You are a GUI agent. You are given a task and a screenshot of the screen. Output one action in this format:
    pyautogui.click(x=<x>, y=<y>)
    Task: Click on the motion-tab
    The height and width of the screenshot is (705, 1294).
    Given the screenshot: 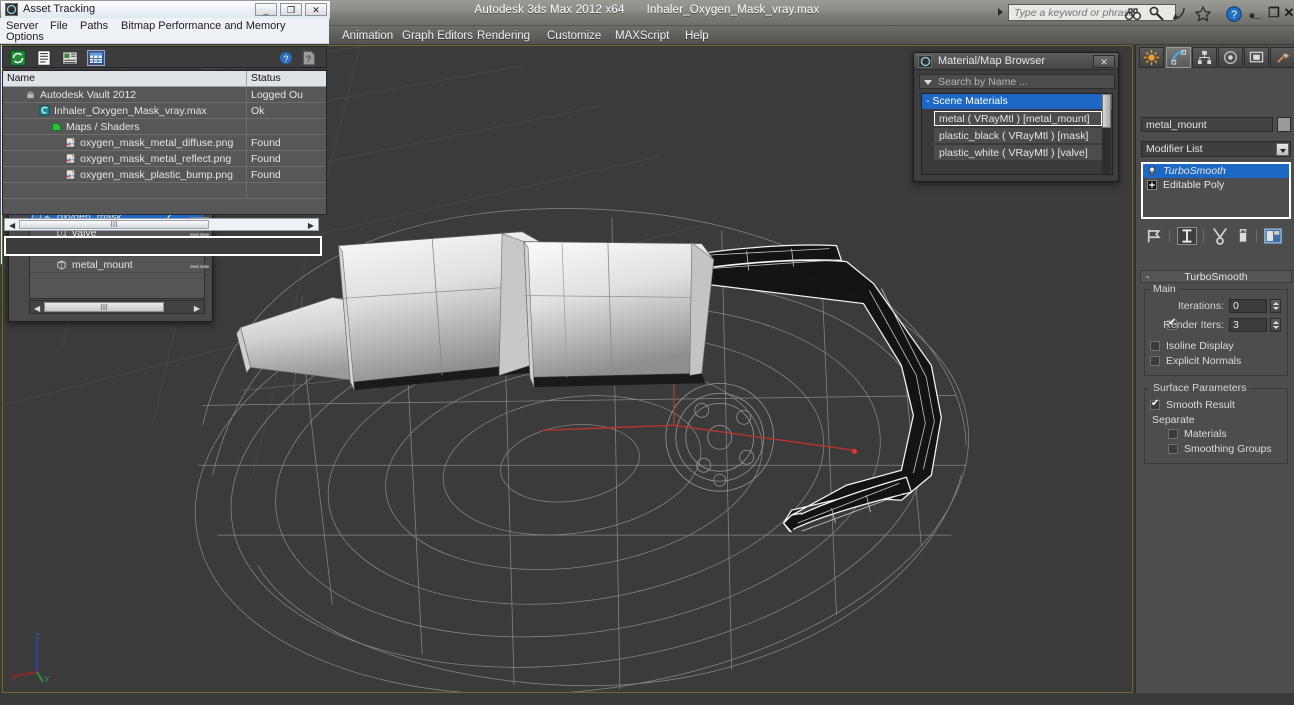 What is the action you would take?
    pyautogui.click(x=1230, y=57)
    